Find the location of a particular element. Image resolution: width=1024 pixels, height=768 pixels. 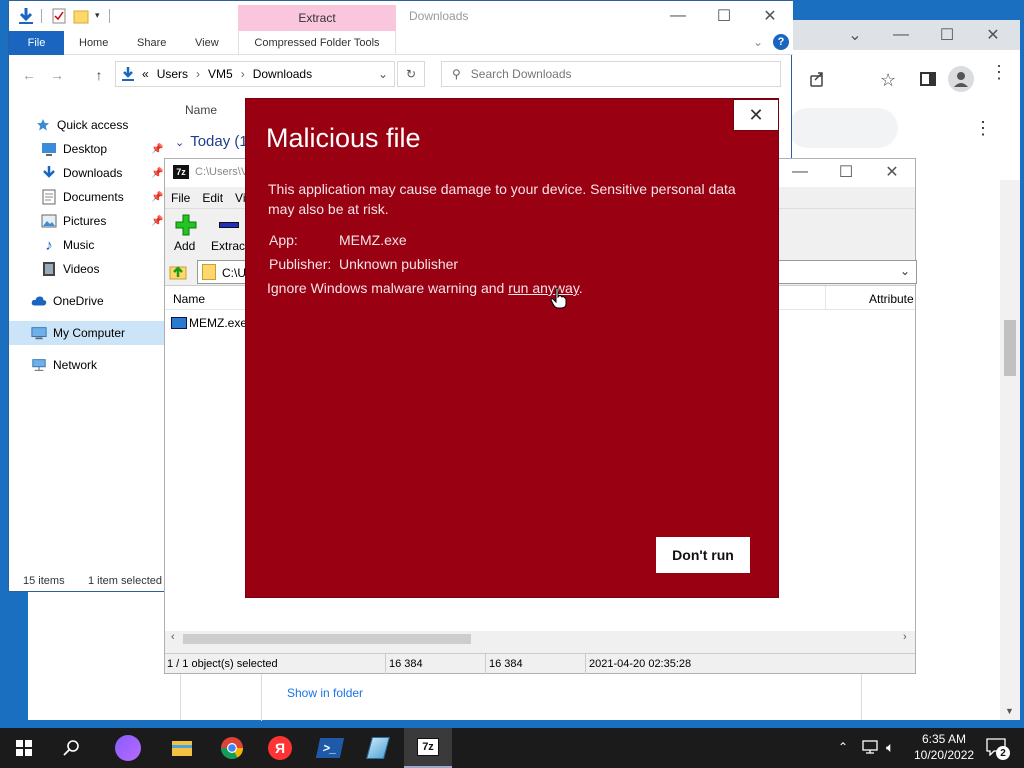

show-in-folder-link: Show in folder is located at coordinates (325, 693).